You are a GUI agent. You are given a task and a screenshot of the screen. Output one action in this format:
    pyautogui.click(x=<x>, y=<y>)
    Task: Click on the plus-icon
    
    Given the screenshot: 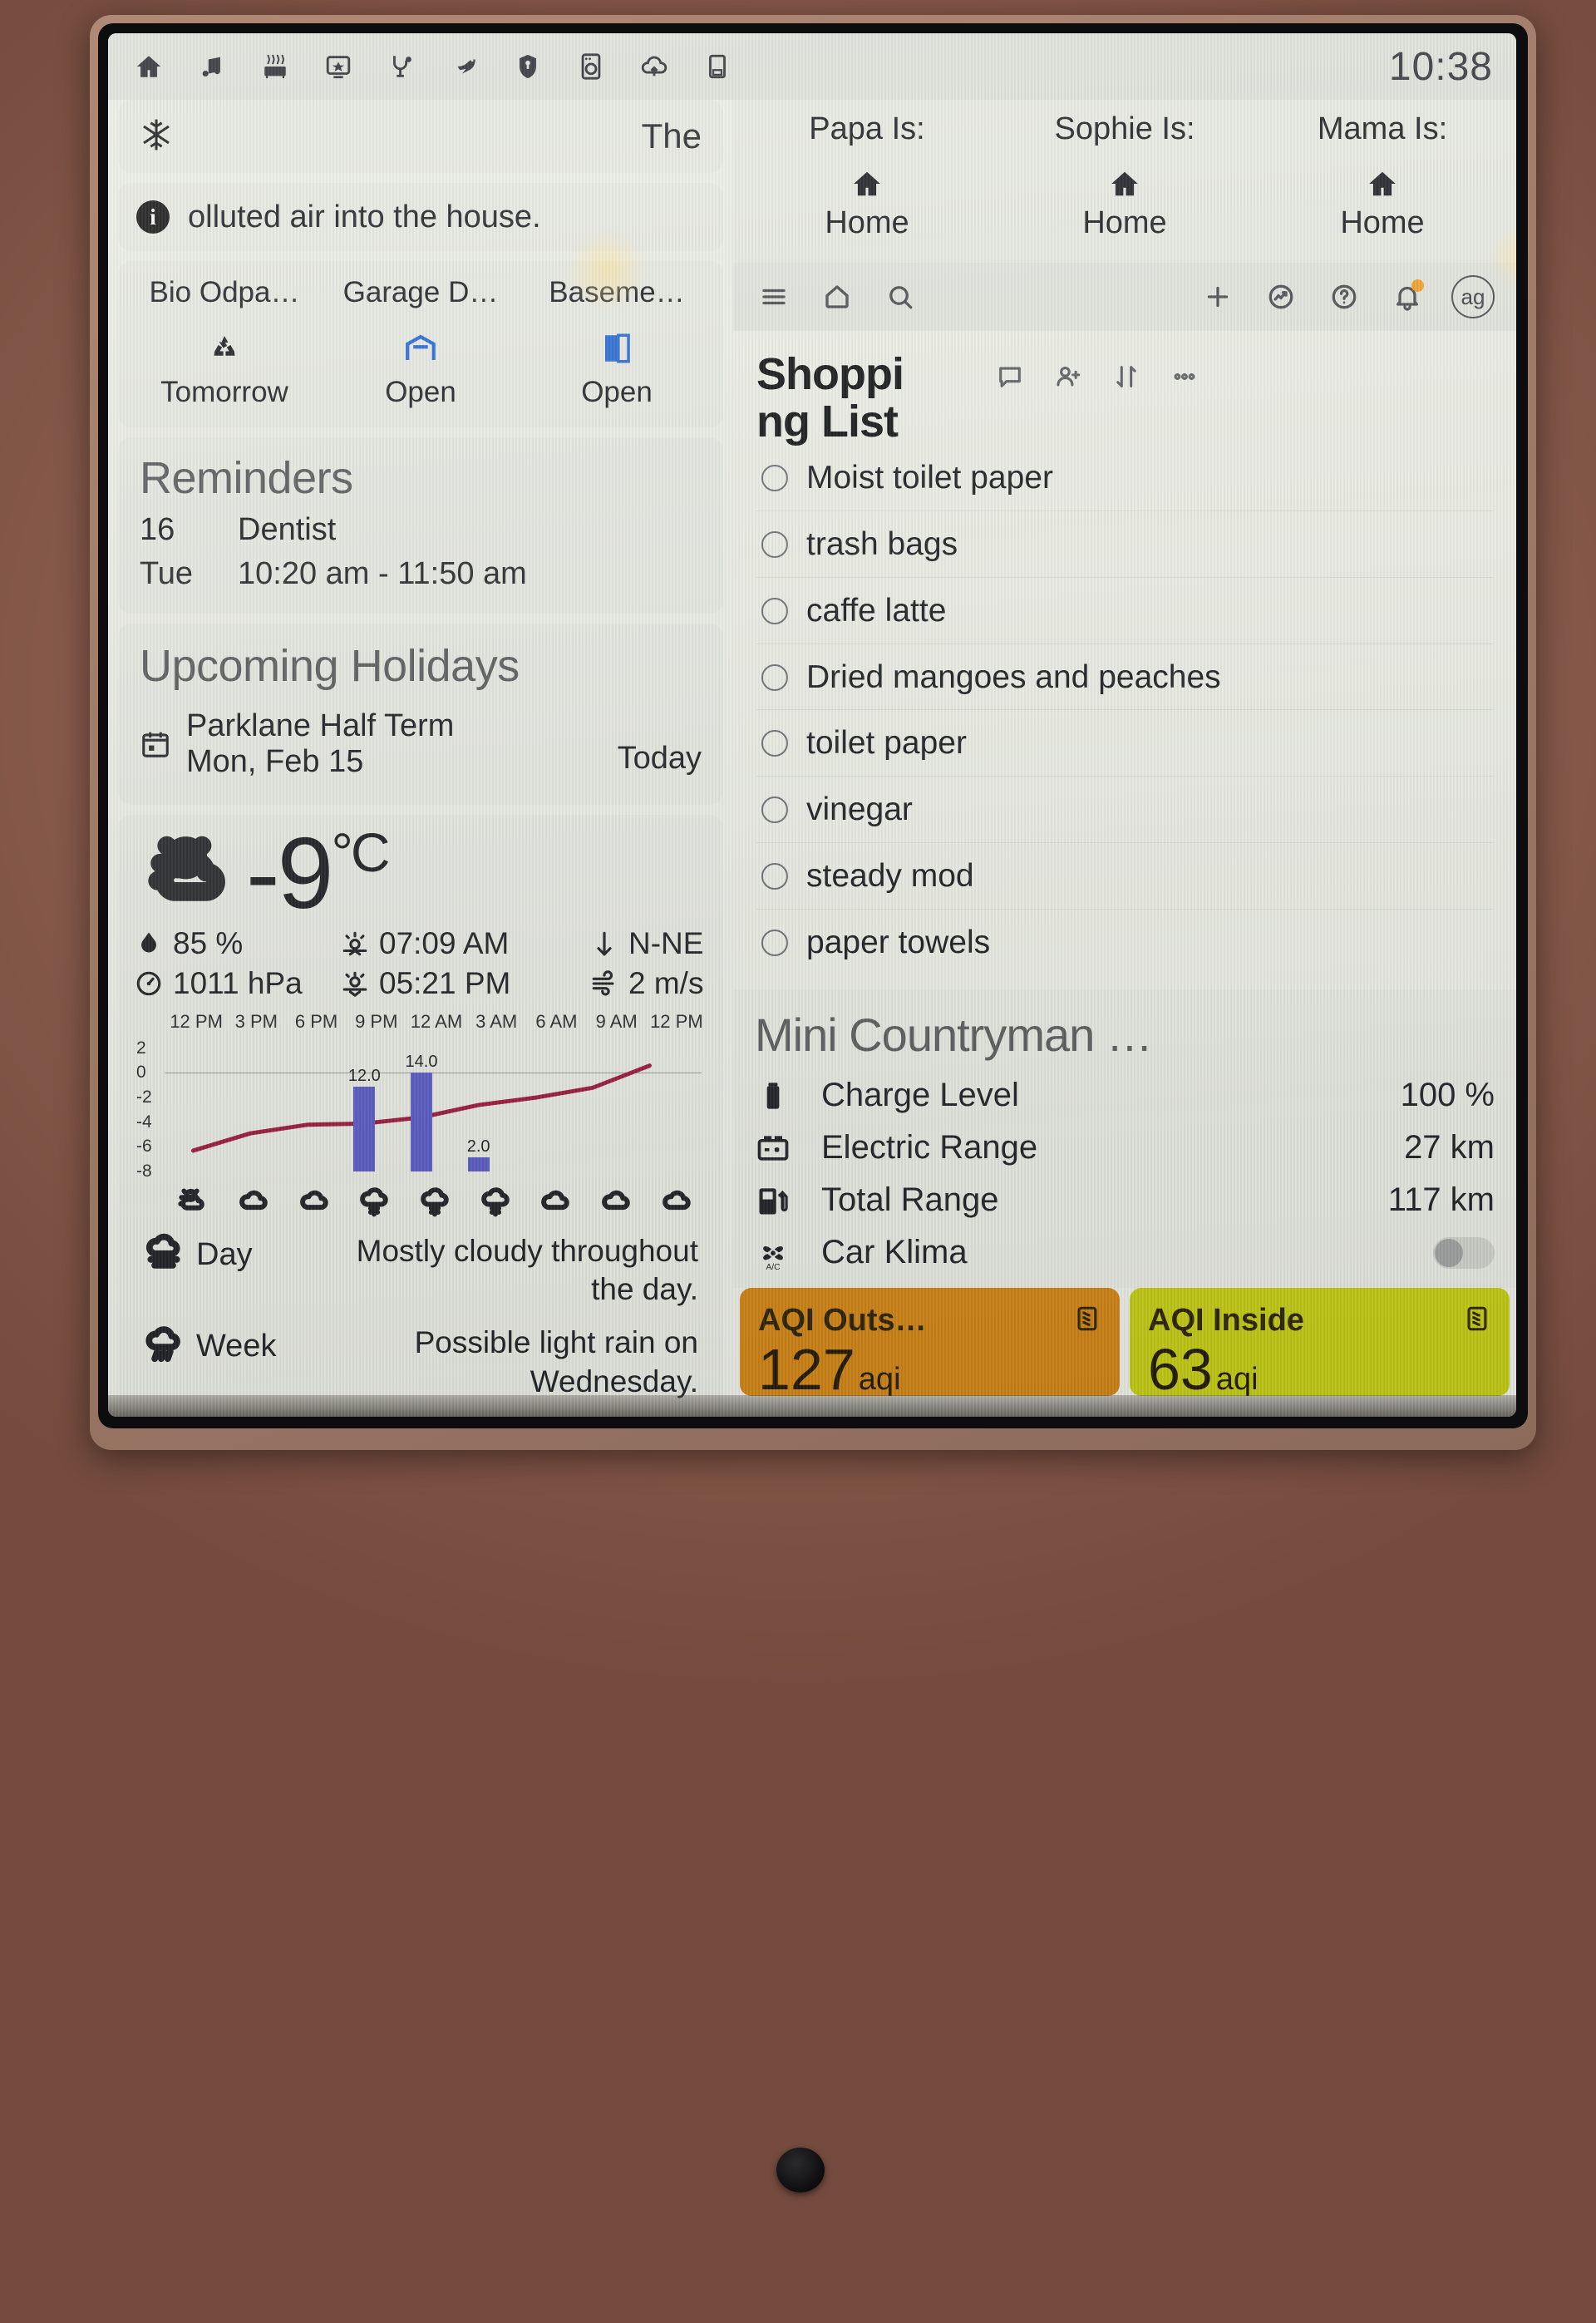 What is the action you would take?
    pyautogui.click(x=1218, y=297)
    